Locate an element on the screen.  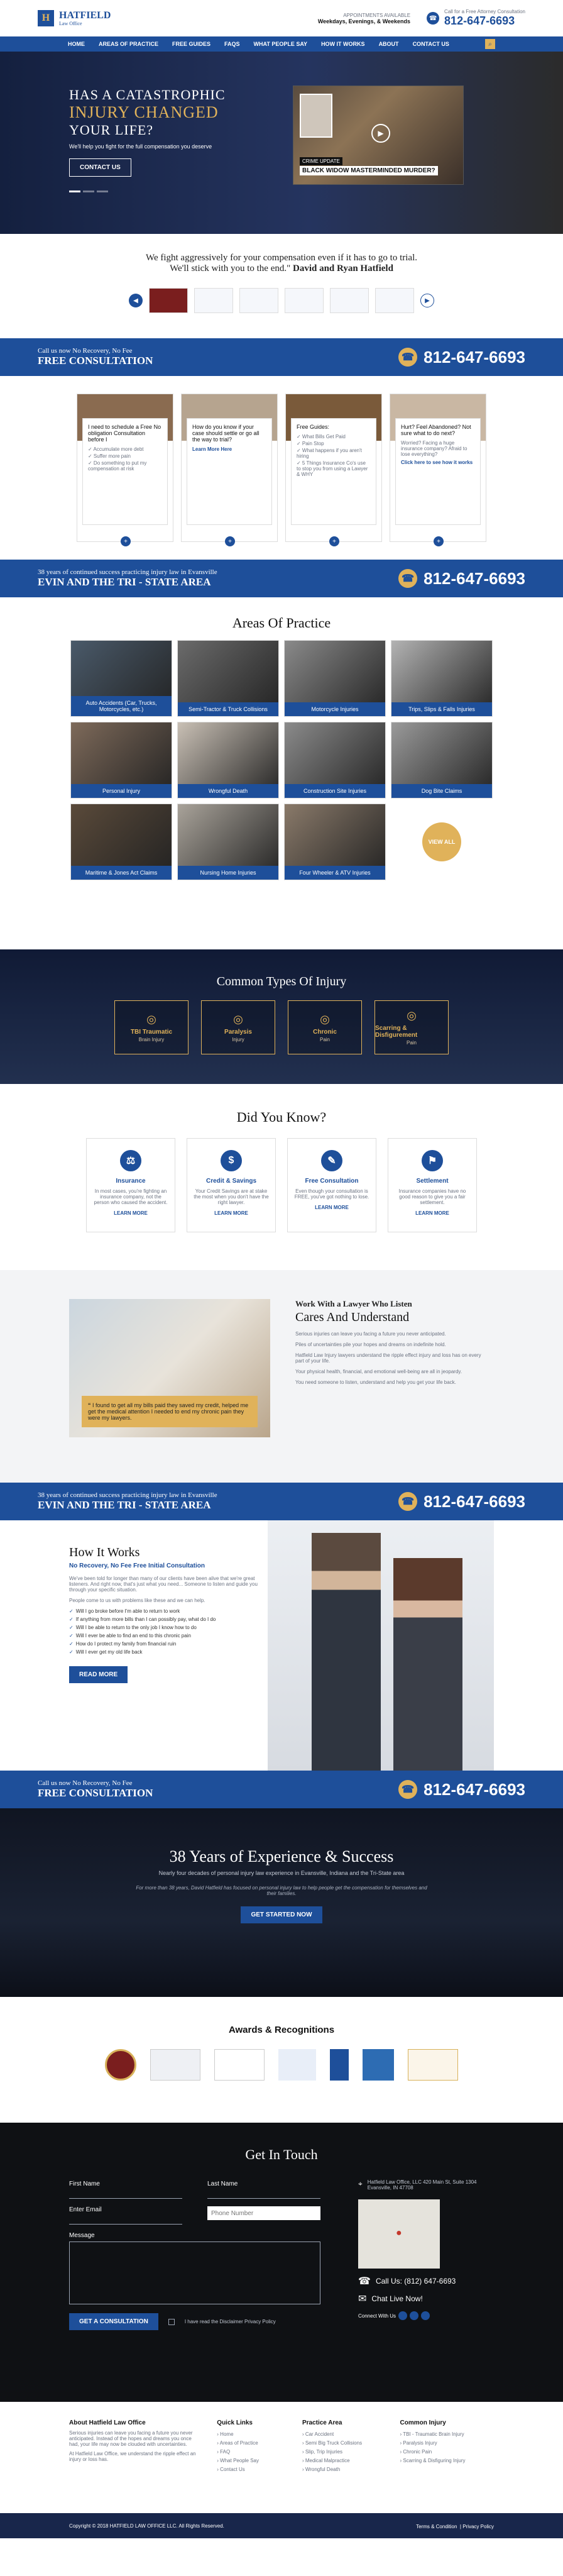
practice-item: Personal Injury is located at coordinates (121, 760).